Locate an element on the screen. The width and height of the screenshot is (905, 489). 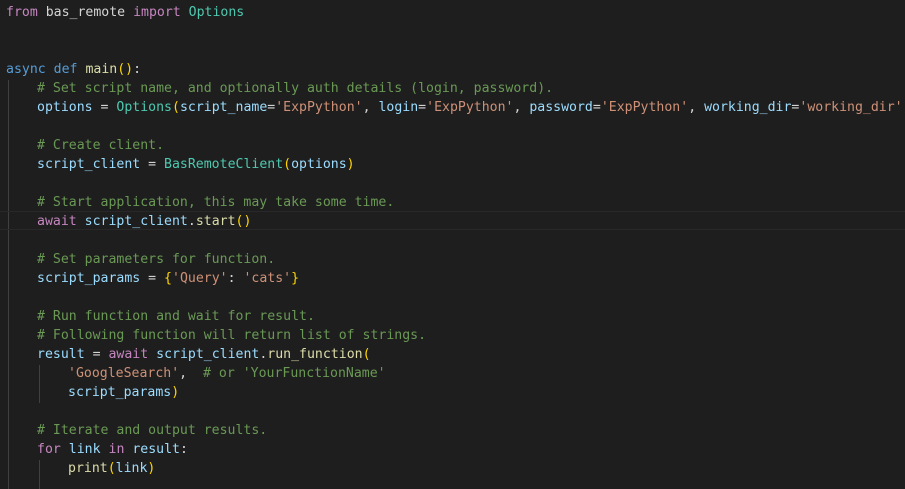
comma: , is located at coordinates (183, 373).